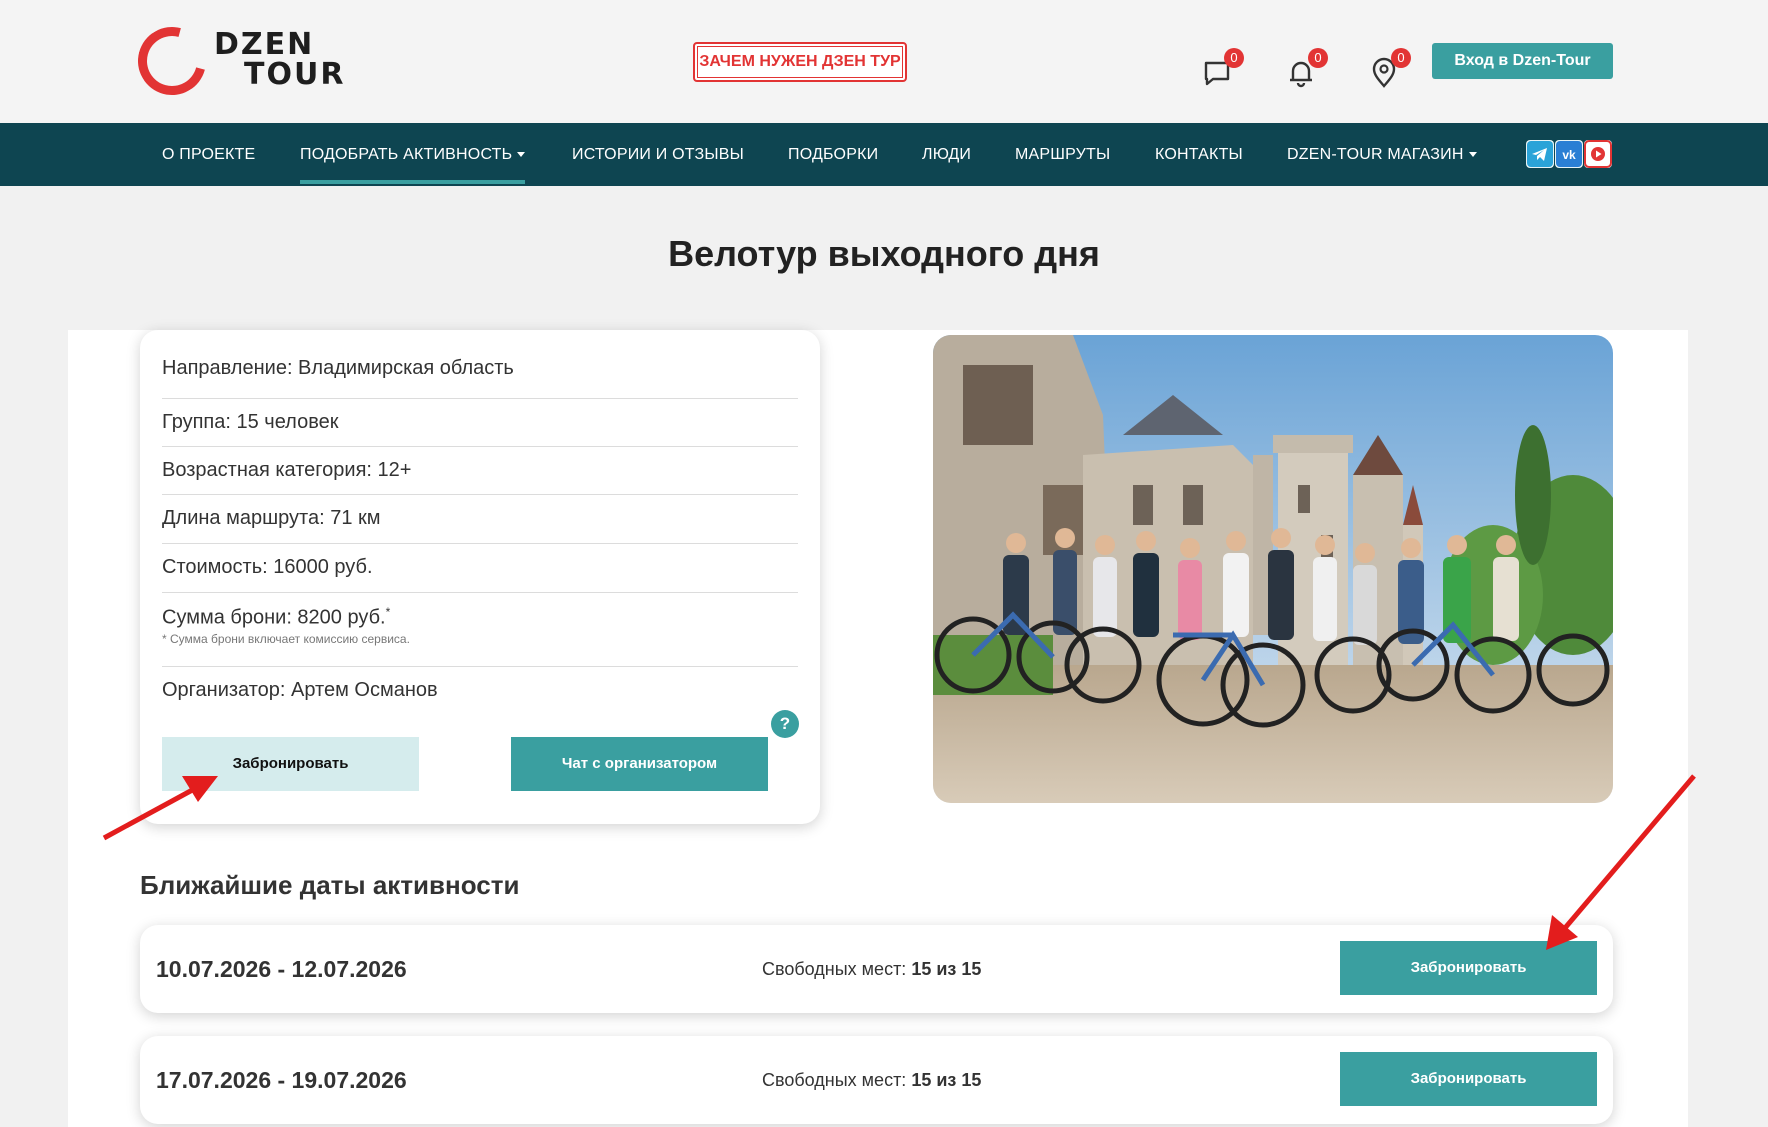 Image resolution: width=1768 pixels, height=1127 pixels. I want to click on nav-item-collections: ПОДБОРКИ, so click(833, 154).